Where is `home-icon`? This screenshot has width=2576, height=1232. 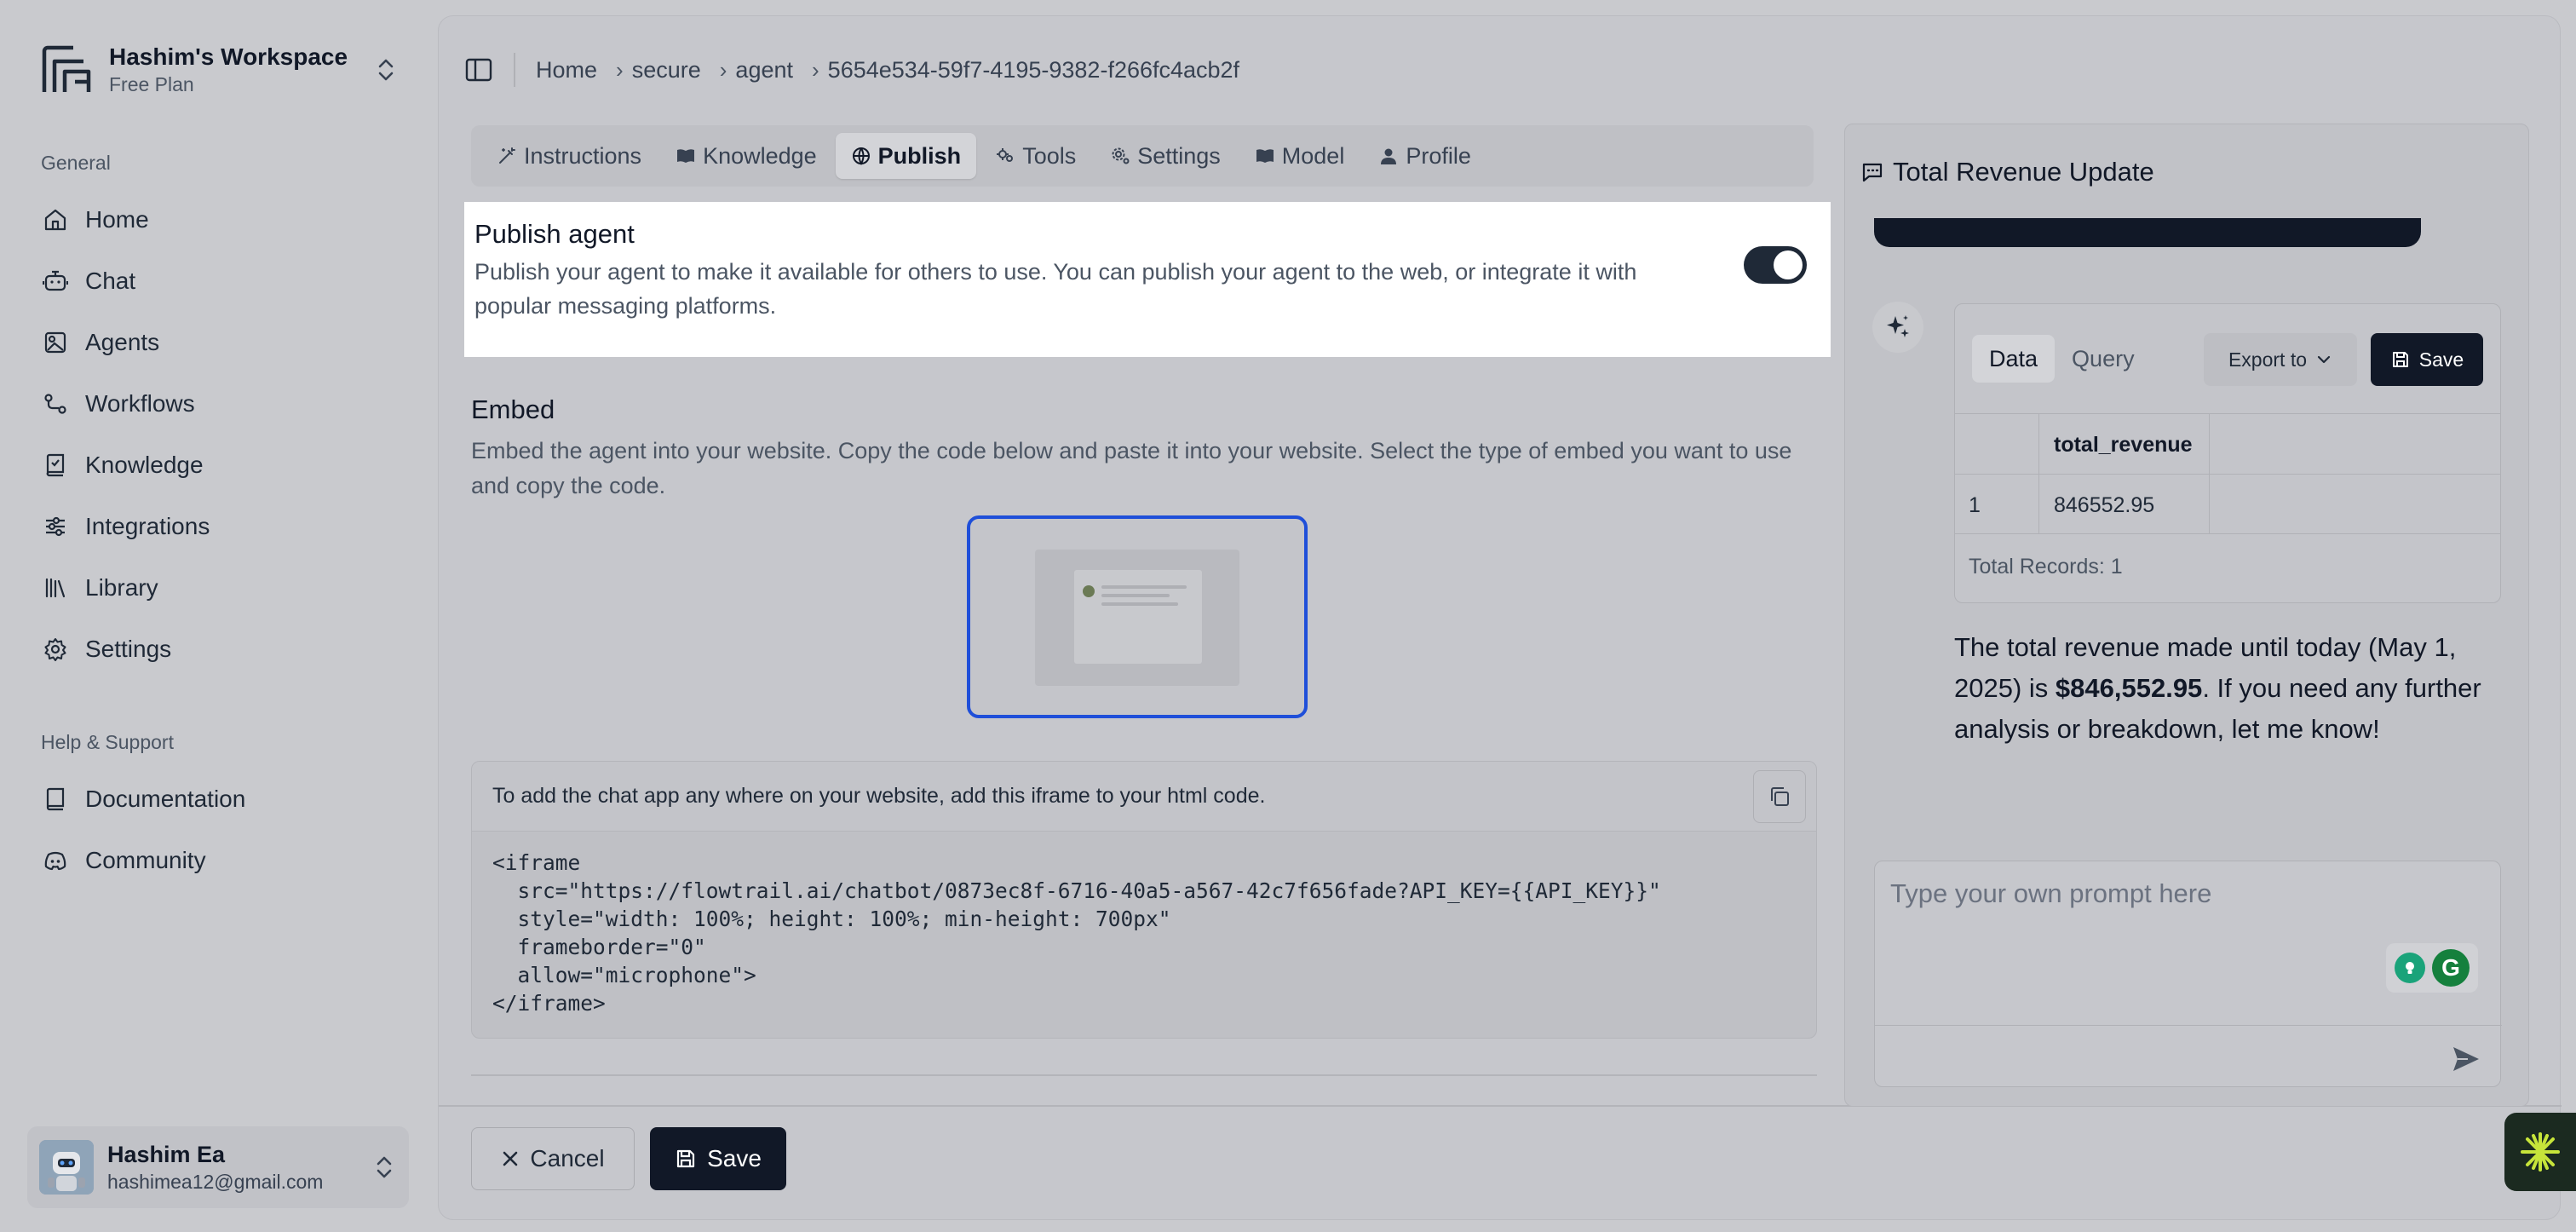 home-icon is located at coordinates (55, 220).